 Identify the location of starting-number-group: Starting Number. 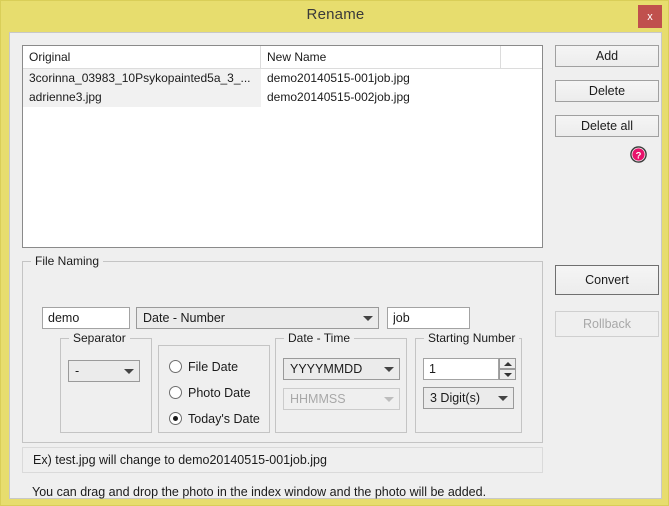
(468, 382).